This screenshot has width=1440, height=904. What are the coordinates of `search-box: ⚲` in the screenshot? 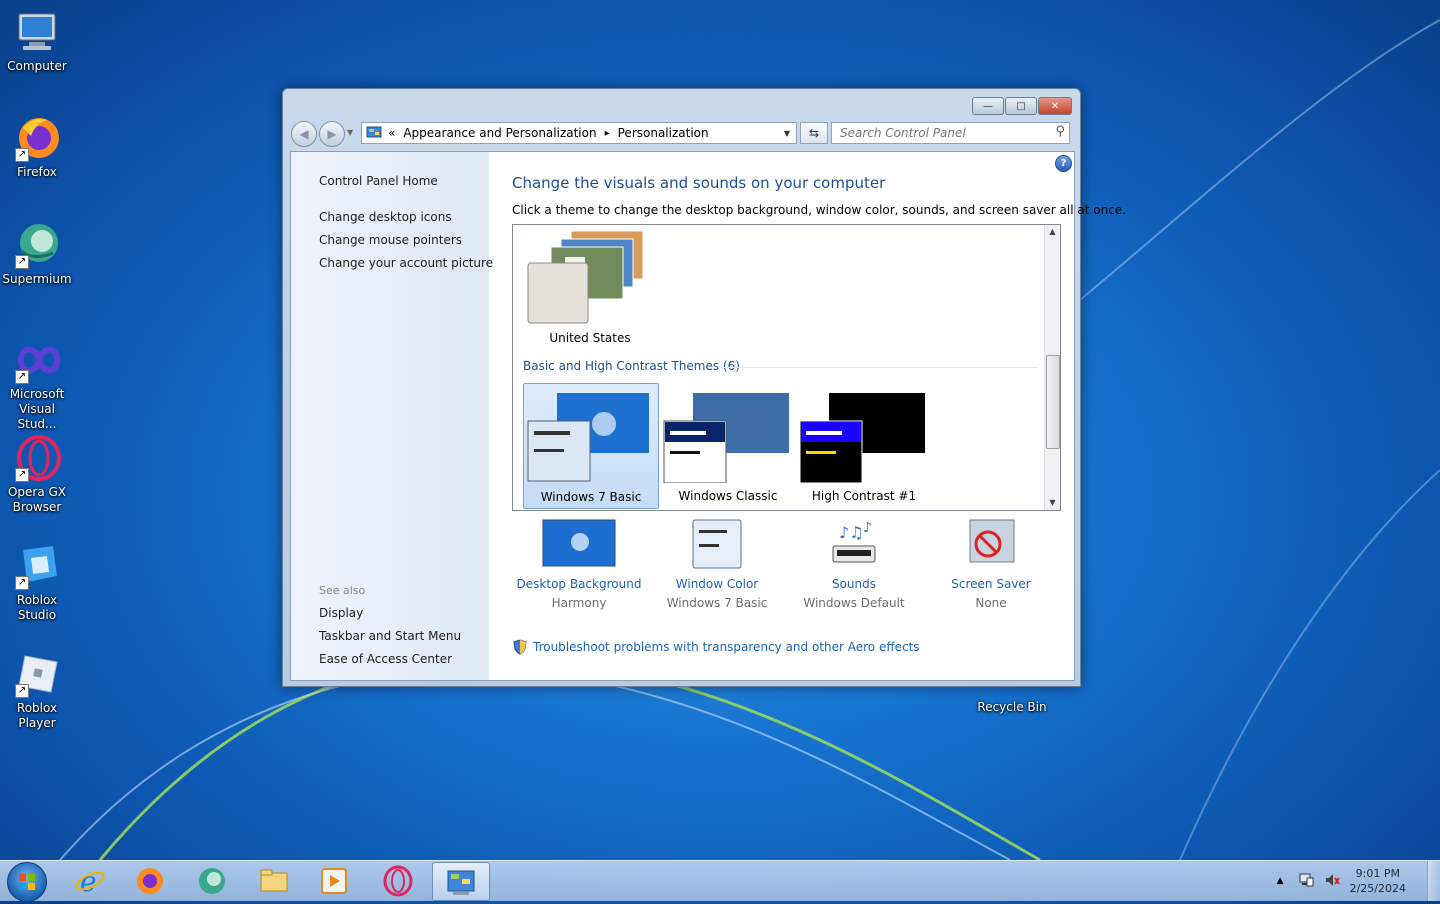 It's located at (950, 133).